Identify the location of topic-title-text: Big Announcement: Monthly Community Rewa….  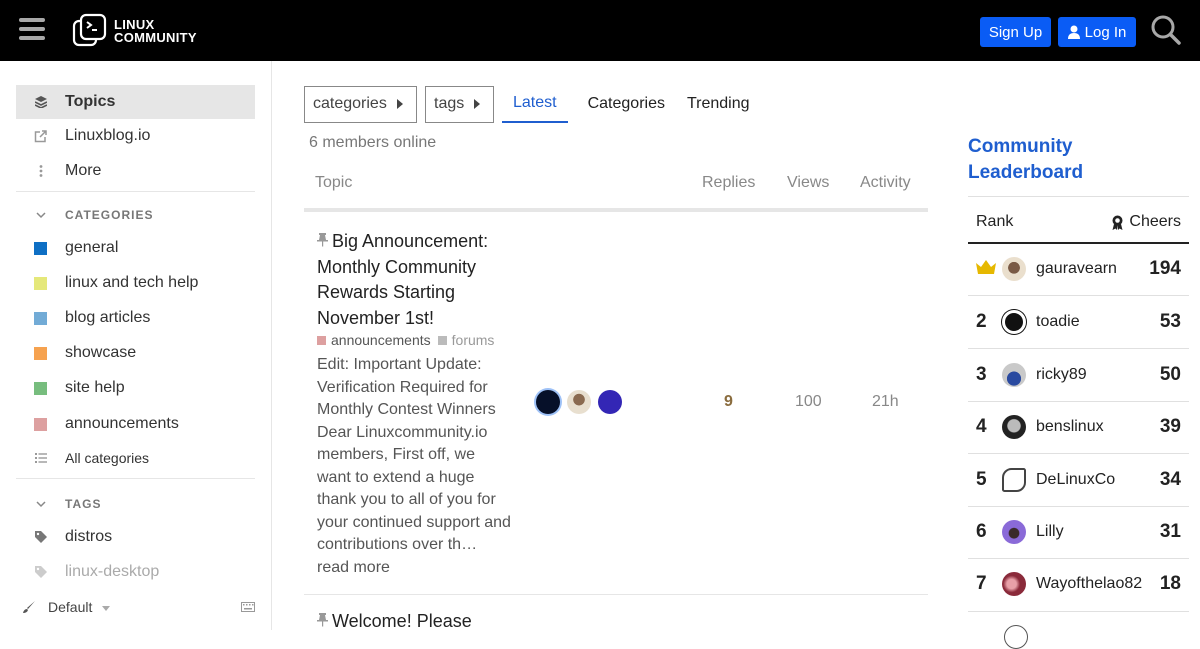
(403, 279).